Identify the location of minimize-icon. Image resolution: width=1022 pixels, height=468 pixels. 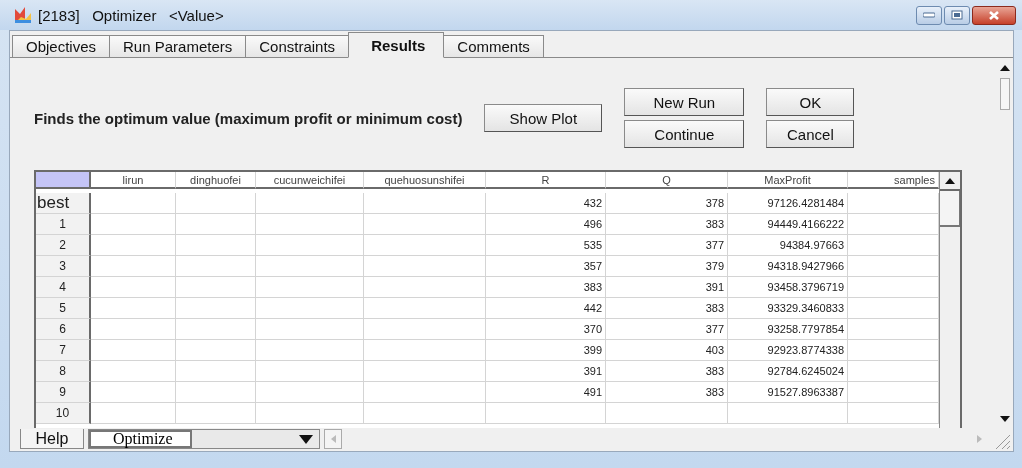
(929, 15).